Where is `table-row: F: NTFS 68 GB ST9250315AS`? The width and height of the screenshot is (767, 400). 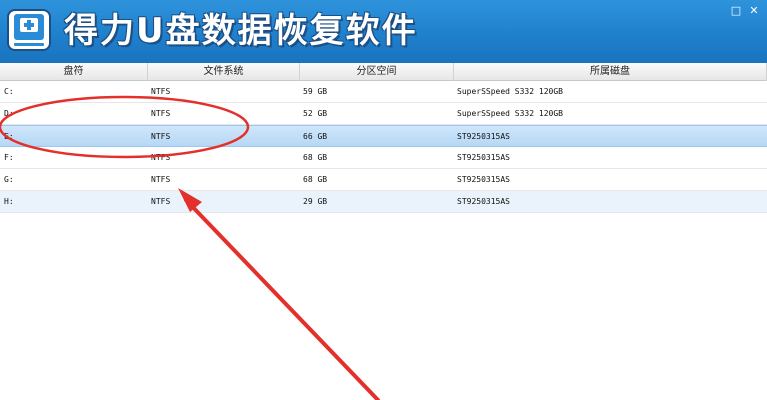
table-row: F: NTFS 68 GB ST9250315AS is located at coordinates (383, 158).